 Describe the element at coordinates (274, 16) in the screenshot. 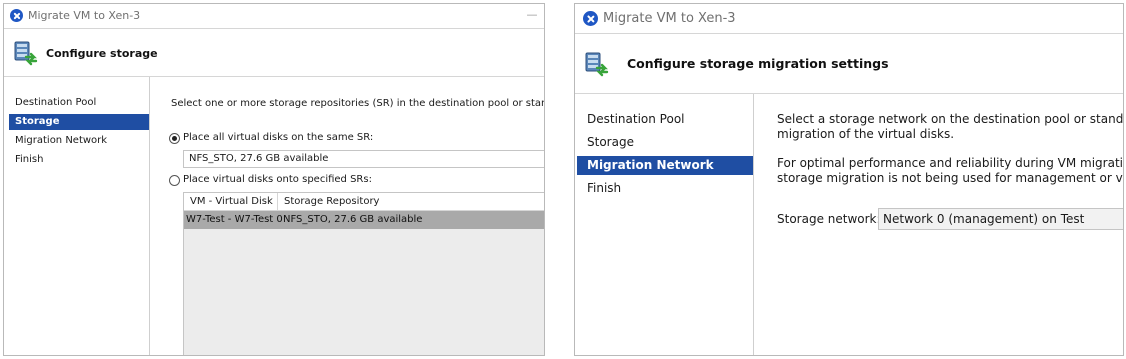

I see `title-bar: Migrate VM to Xen-3 —` at that location.